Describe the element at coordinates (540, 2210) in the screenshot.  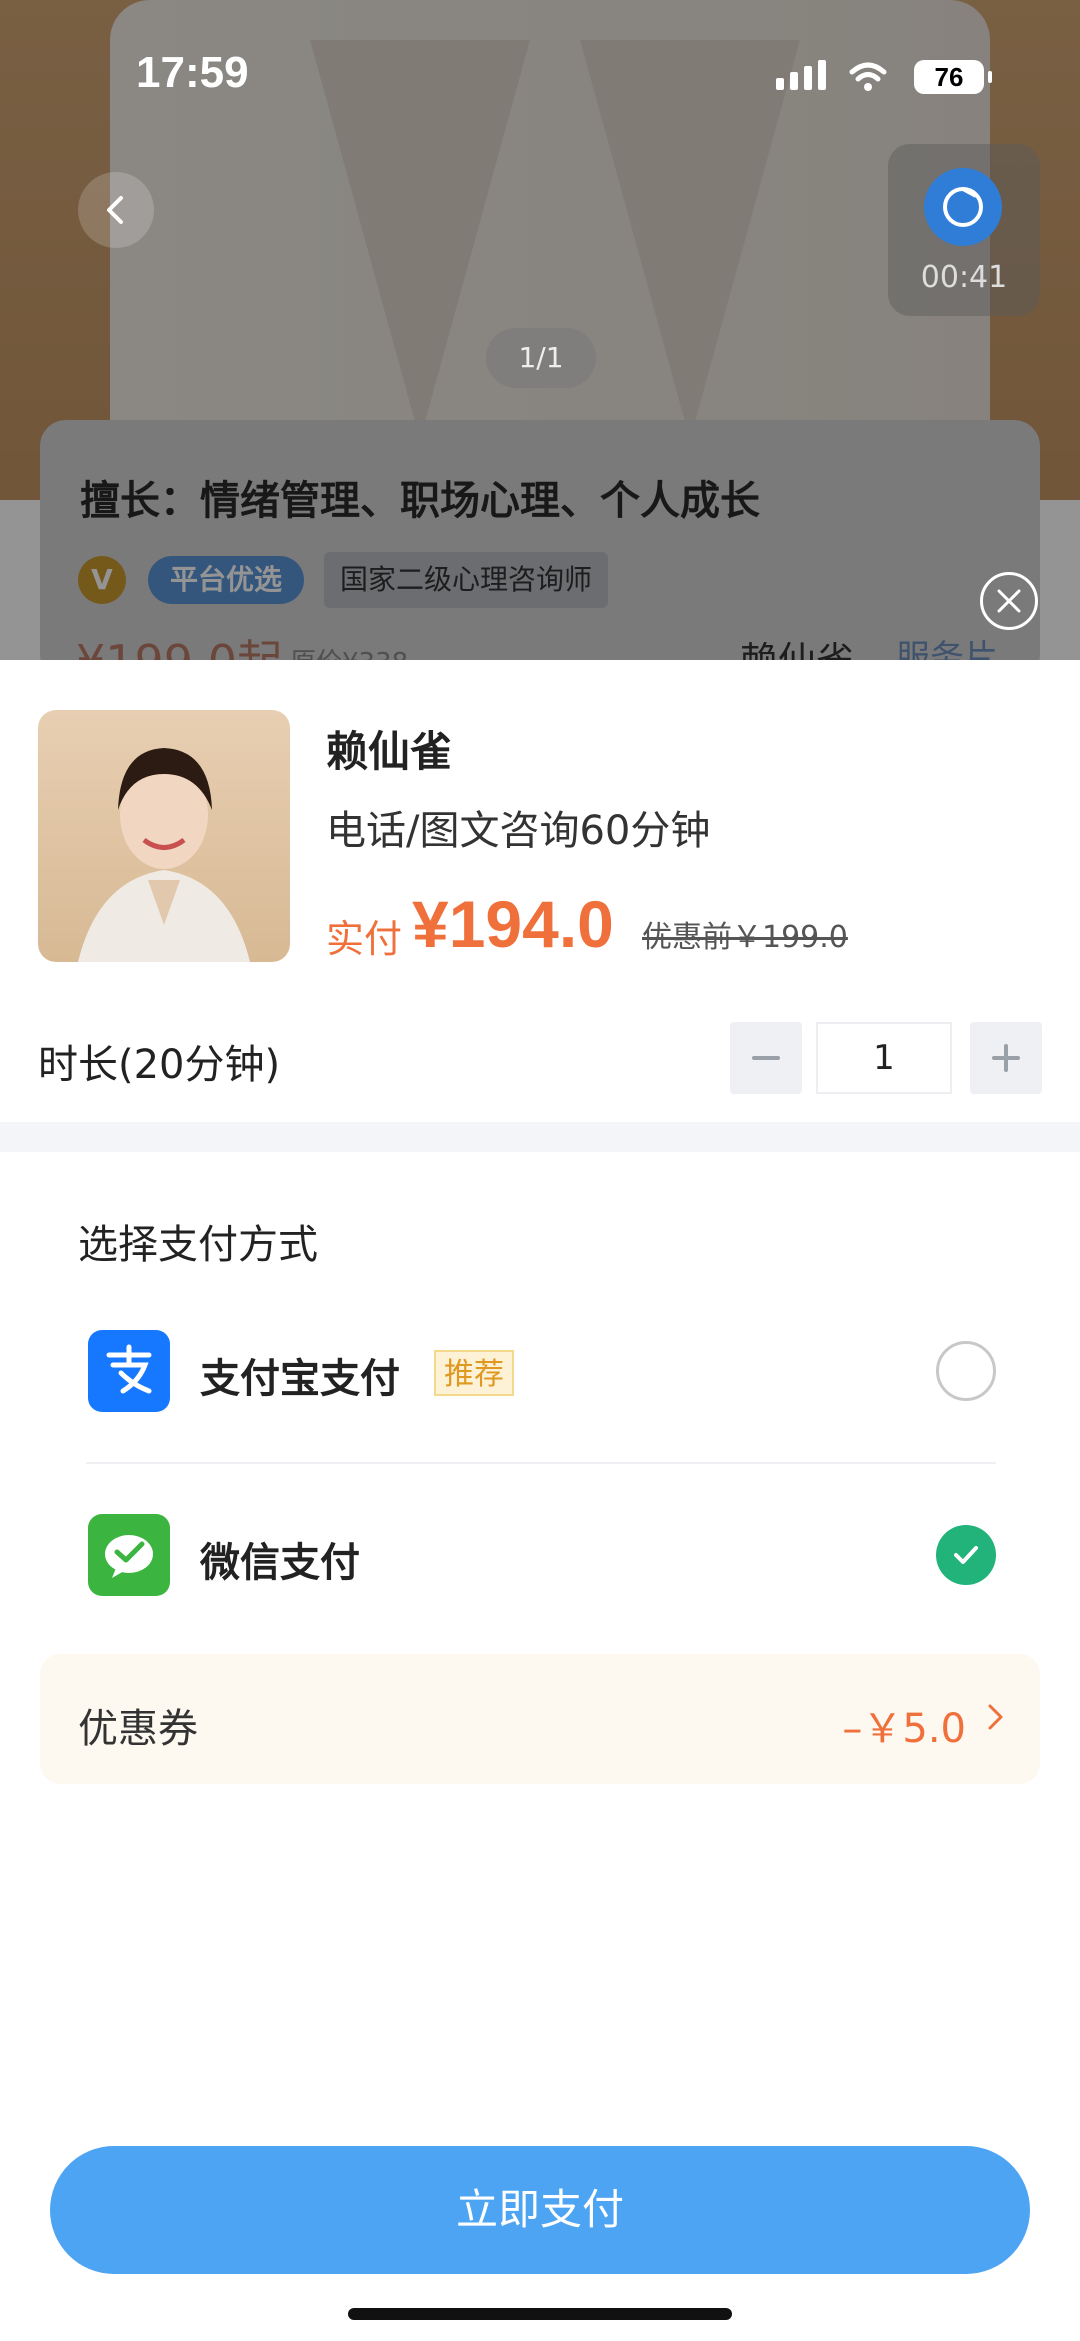
I see `pay-now-button: 立即支付` at that location.